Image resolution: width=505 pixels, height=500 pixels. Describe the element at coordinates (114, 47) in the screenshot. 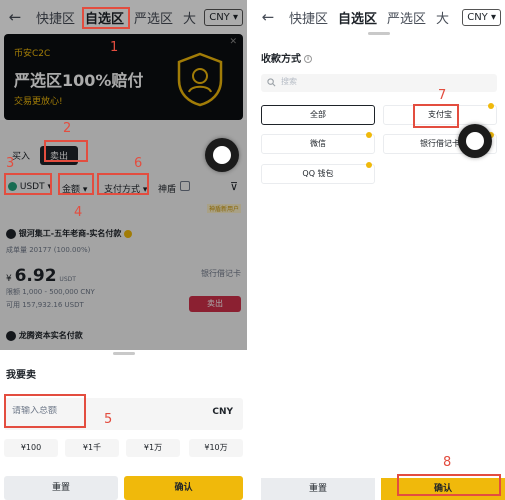

I see `annotation-number-1: 1` at that location.